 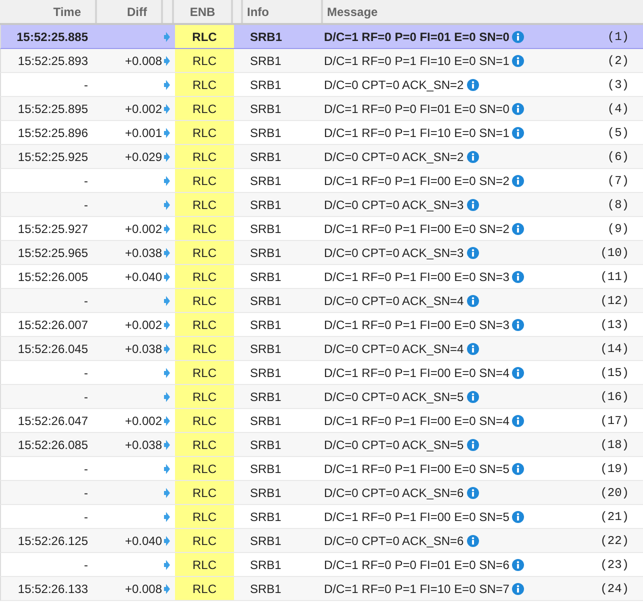 I want to click on diff-text: +0.002, so click(x=143, y=229).